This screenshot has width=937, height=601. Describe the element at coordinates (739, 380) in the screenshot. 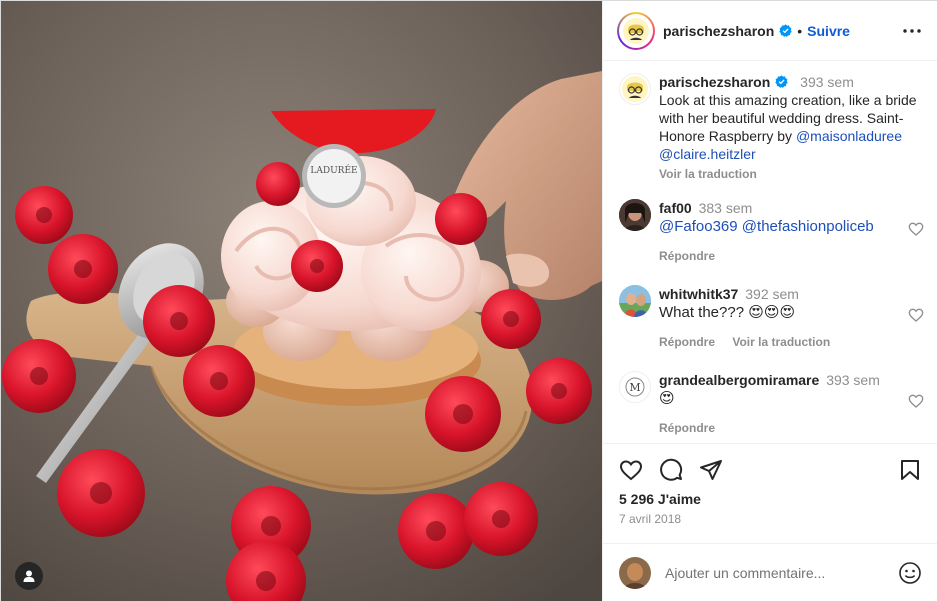

I see `comment-username: grandealbergomiramare` at that location.